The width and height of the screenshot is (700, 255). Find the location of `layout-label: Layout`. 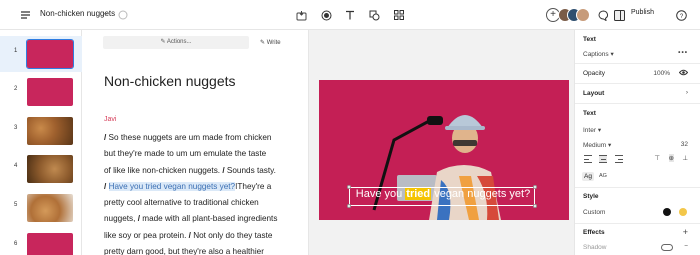

layout-label: Layout is located at coordinates (593, 93).